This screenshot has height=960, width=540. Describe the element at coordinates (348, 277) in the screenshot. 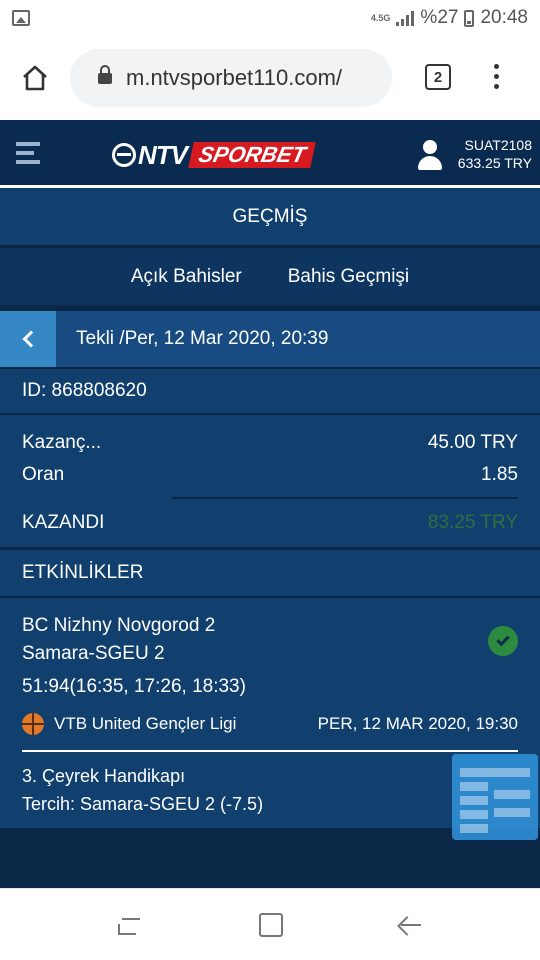

I see `tab-bet-history: Bahis Geçmişi` at that location.